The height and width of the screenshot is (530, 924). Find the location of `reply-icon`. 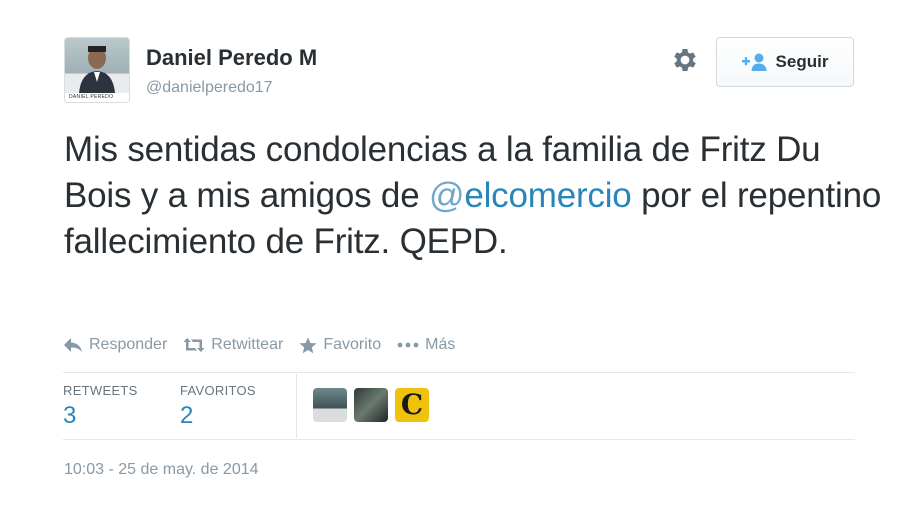

reply-icon is located at coordinates (73, 345).